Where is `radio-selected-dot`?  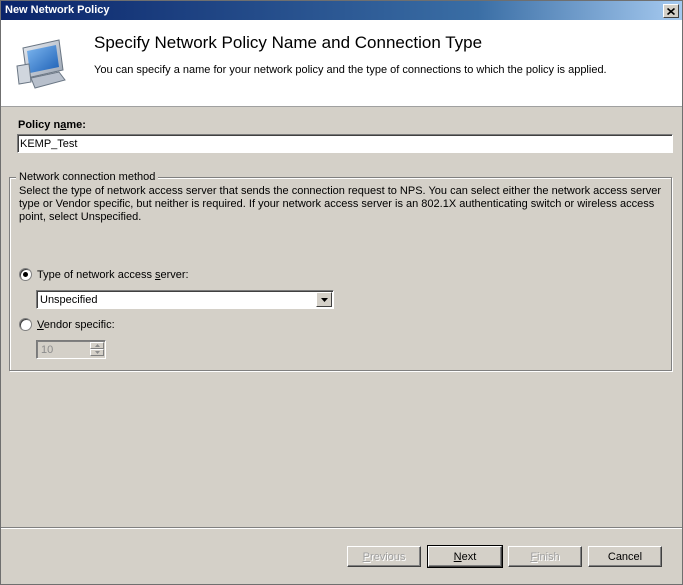
radio-selected-dot is located at coordinates (25, 274).